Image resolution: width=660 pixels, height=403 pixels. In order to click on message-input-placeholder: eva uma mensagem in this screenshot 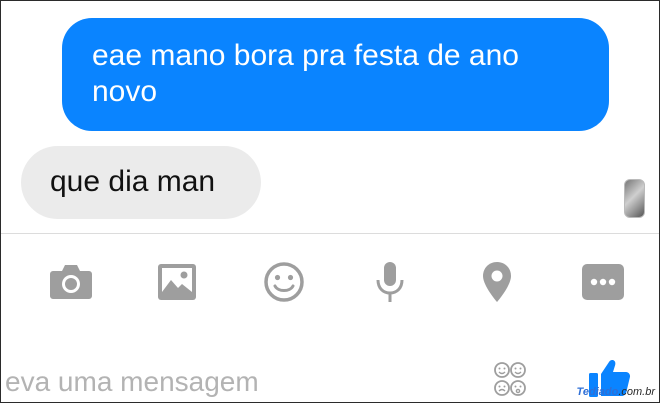, I will do `click(132, 381)`.